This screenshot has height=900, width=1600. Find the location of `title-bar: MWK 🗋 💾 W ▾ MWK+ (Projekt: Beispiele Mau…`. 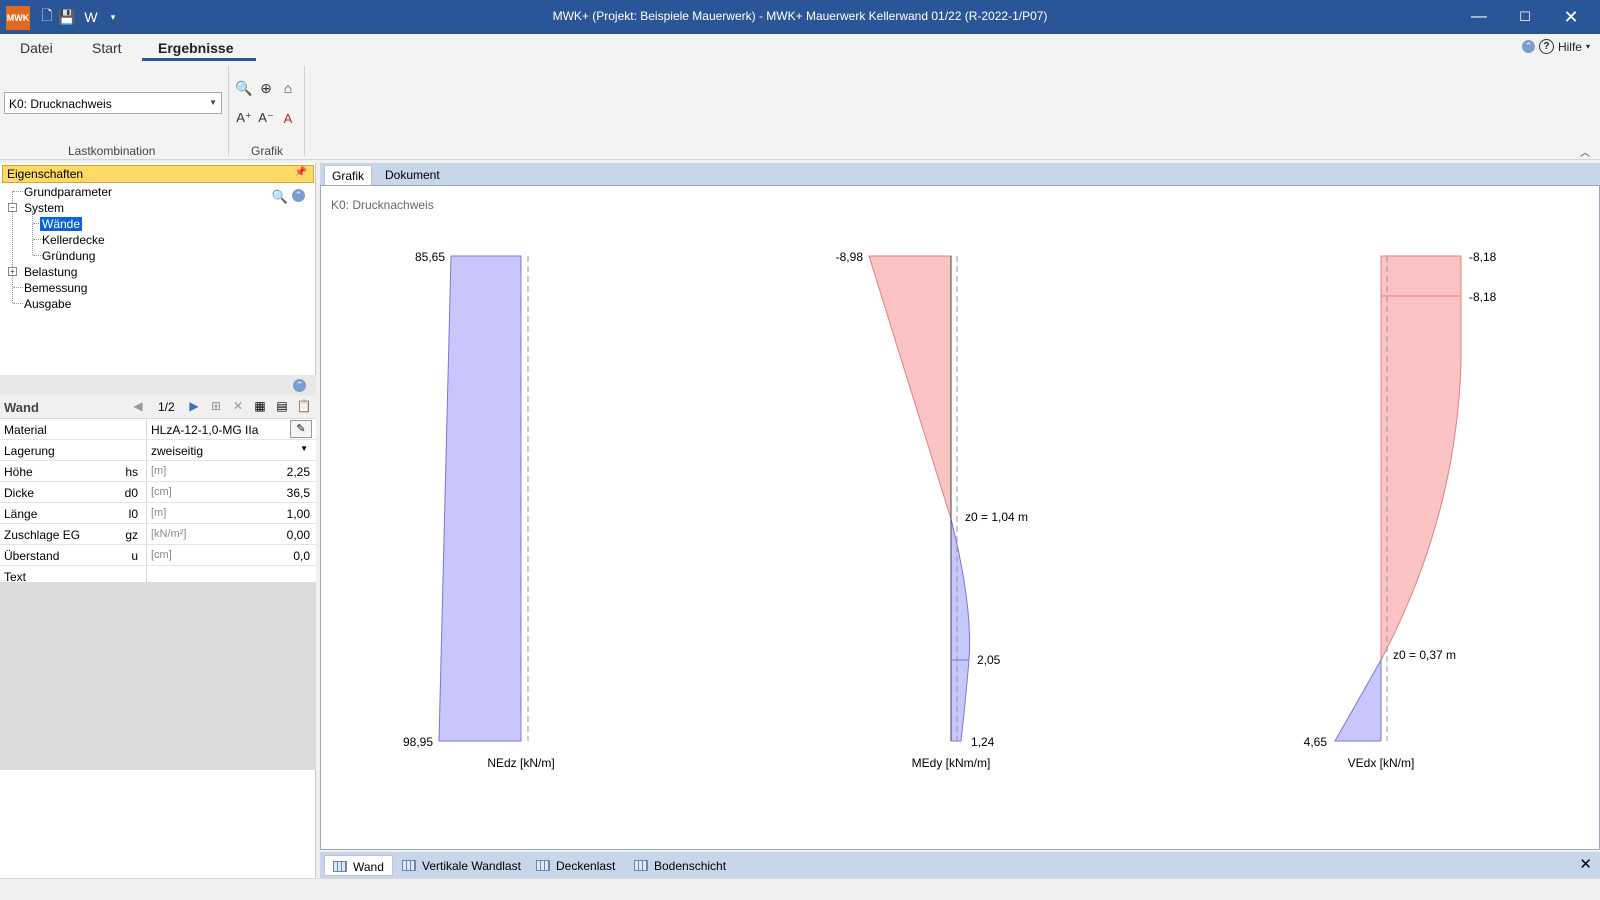

title-bar: MWK 🗋 💾 W ▾ MWK+ (Projekt: Beispiele Mau… is located at coordinates (800, 17).